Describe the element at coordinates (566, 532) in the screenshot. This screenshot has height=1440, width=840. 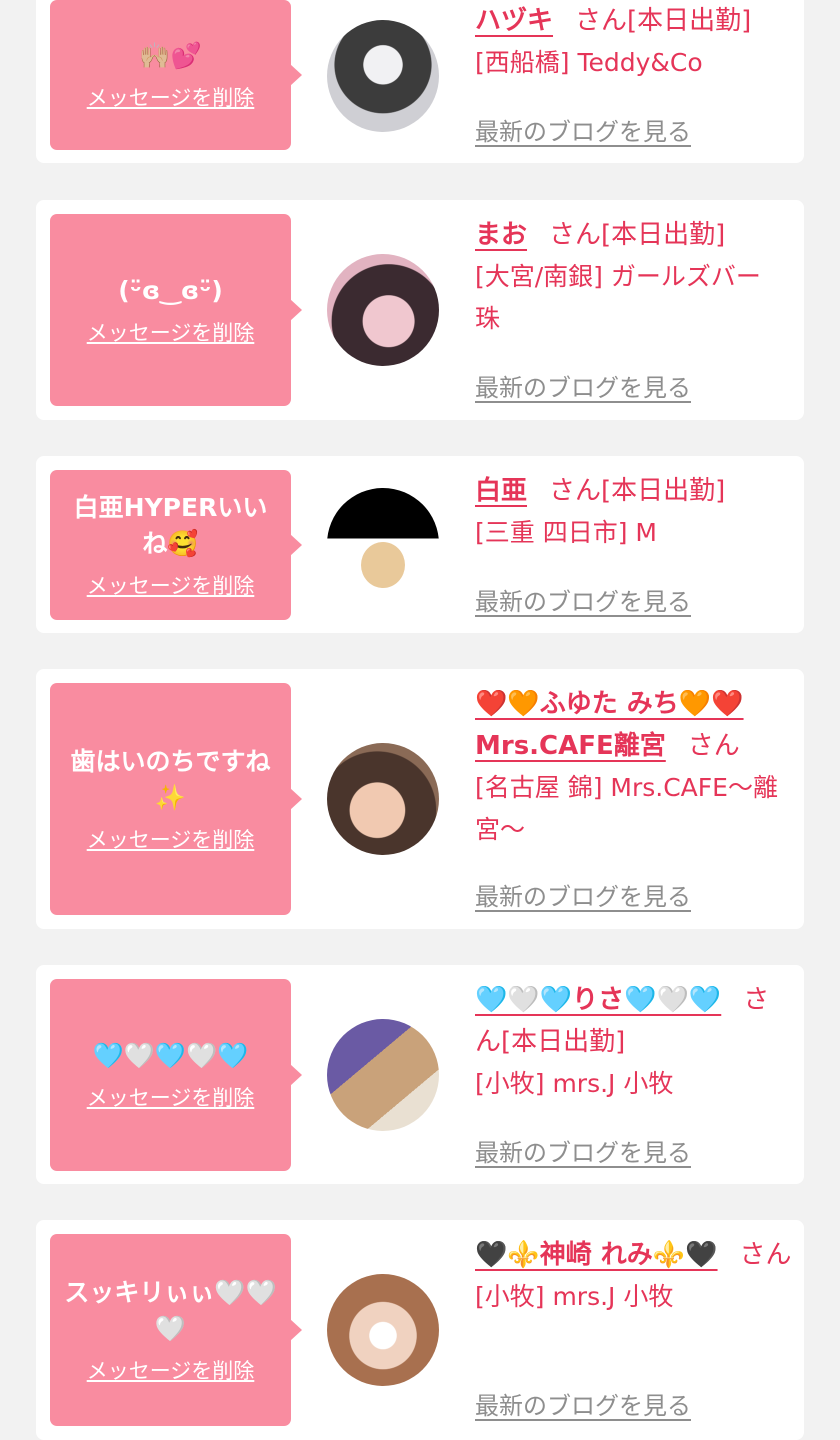
I see `shop-info: [三重 四日市] M` at that location.